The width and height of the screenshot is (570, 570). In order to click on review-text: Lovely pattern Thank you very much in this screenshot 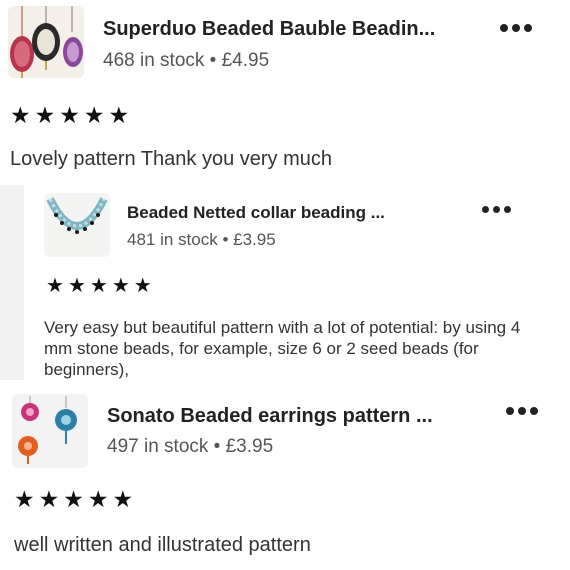, I will do `click(171, 159)`.